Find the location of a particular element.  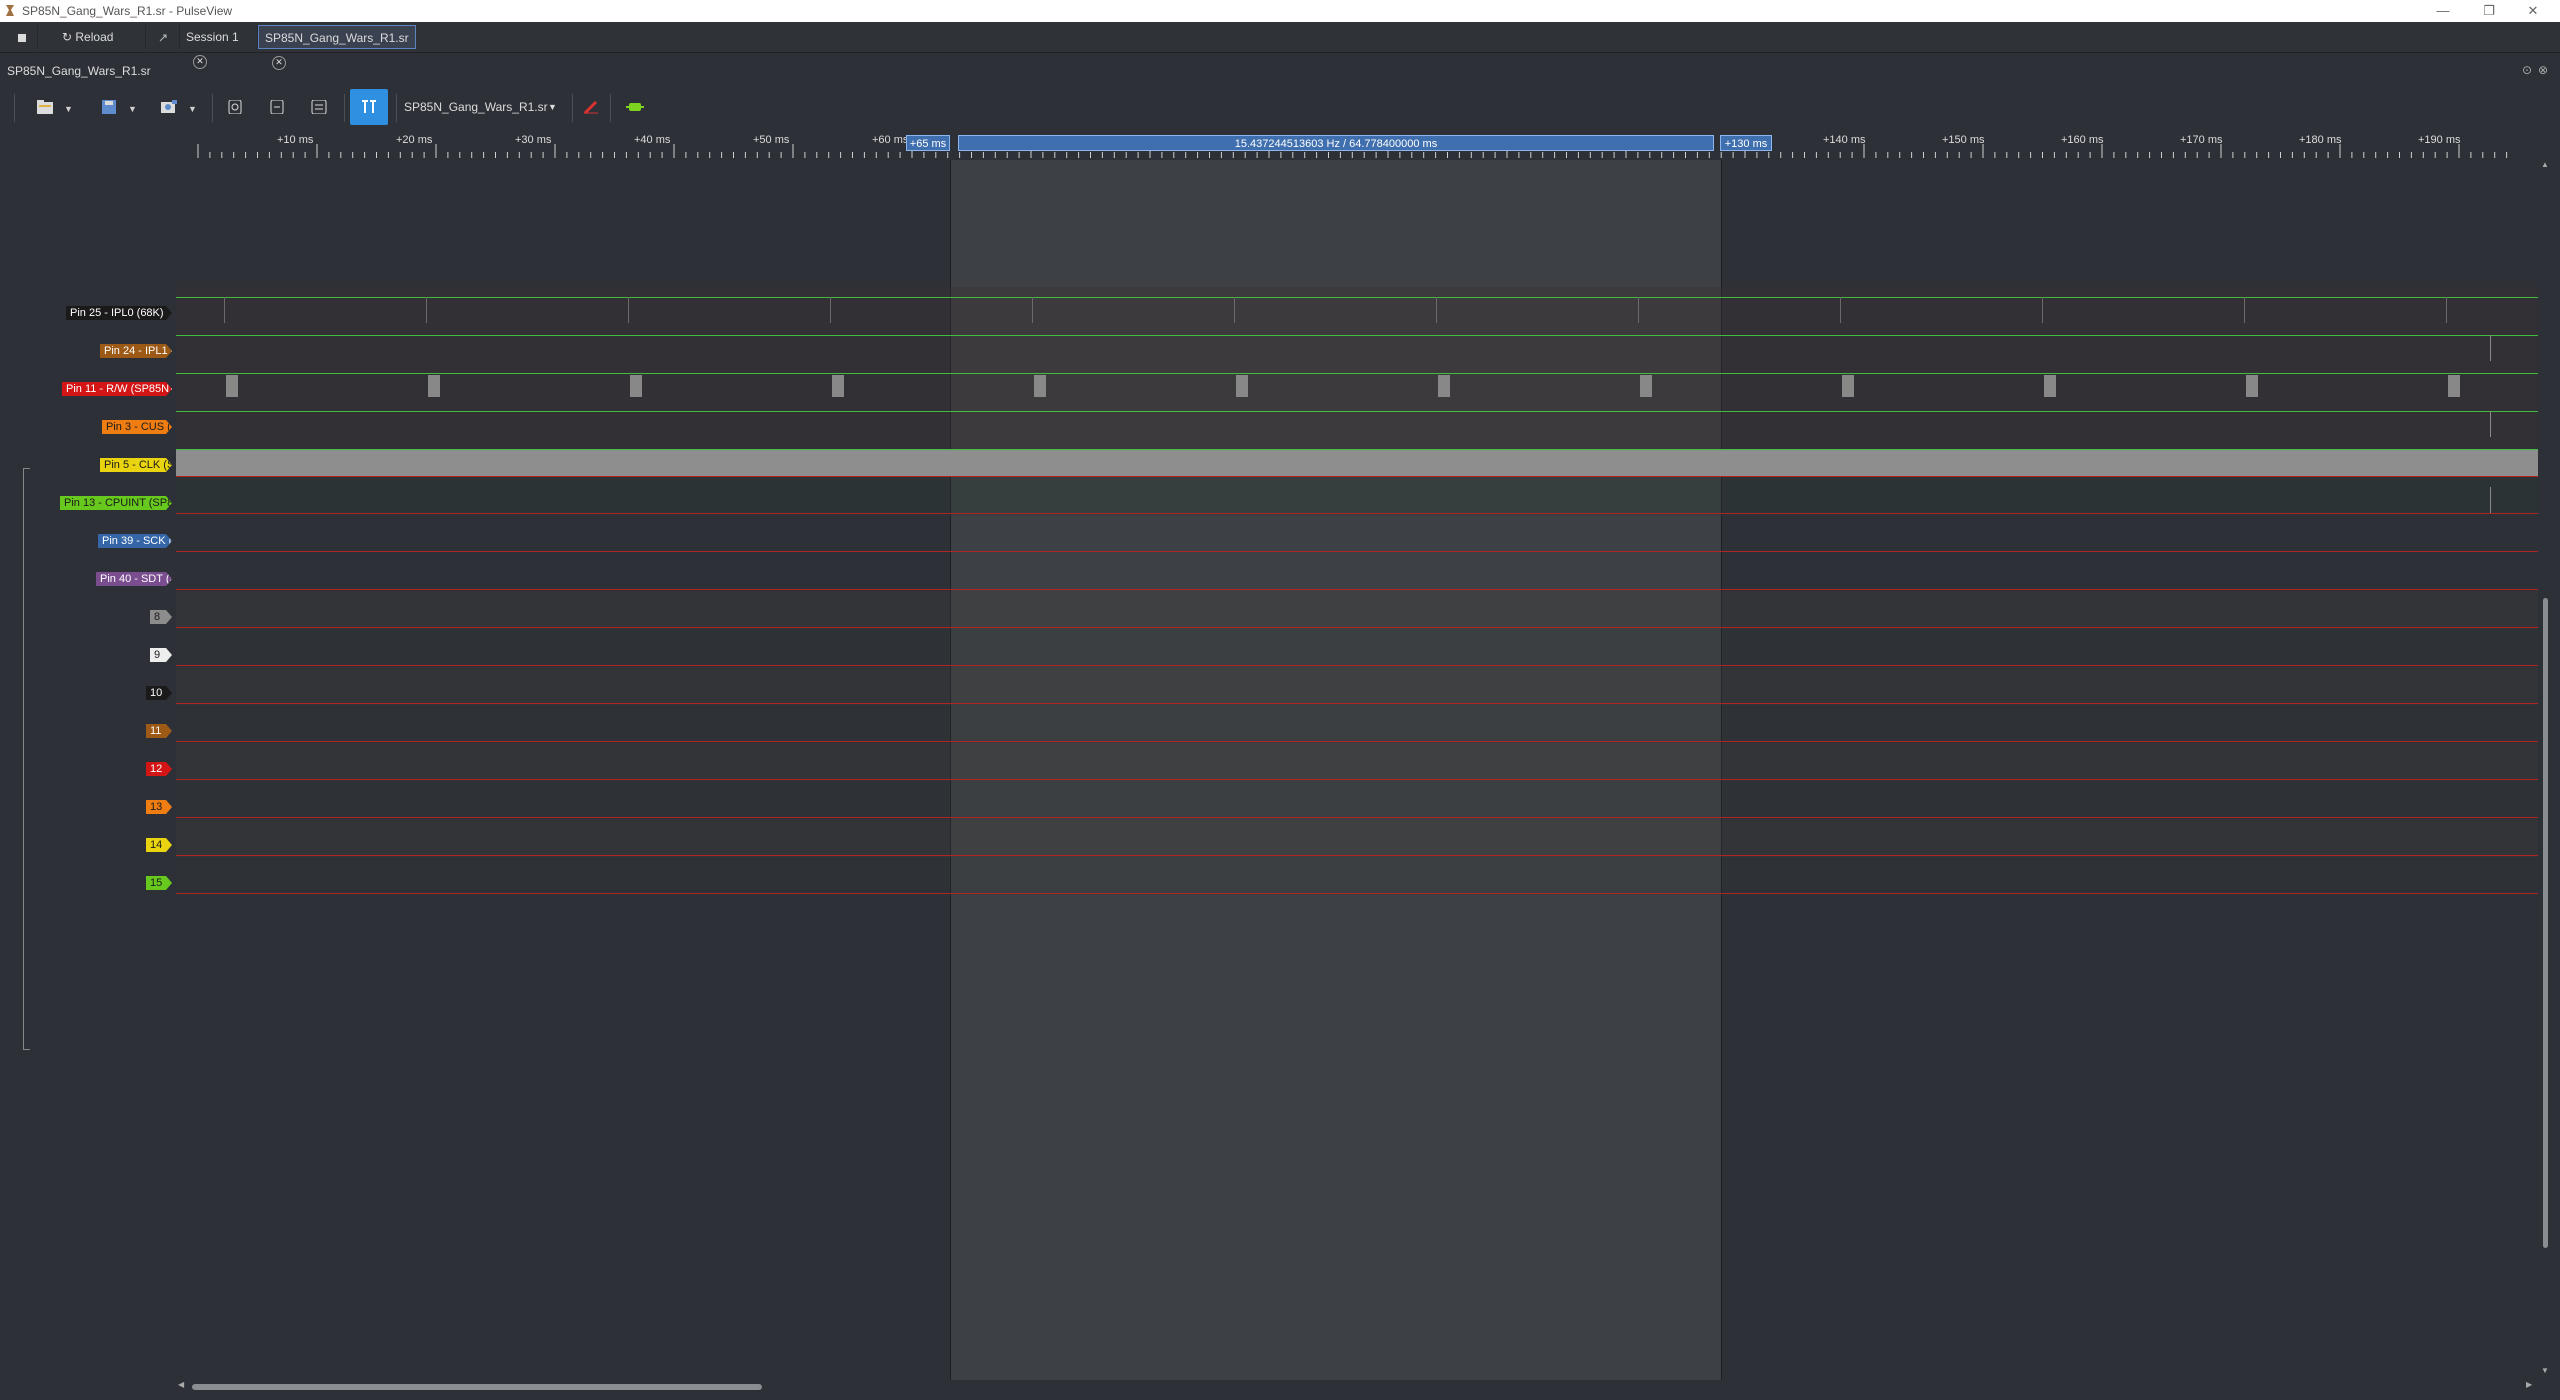

channel-label: Pin 13 - CPUINT (SP85N) is located at coordinates (116, 503).